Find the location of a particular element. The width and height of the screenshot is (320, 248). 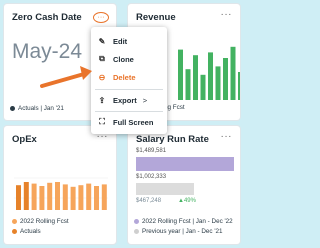

card-title: Salary Run Rate is located at coordinates (172, 139).